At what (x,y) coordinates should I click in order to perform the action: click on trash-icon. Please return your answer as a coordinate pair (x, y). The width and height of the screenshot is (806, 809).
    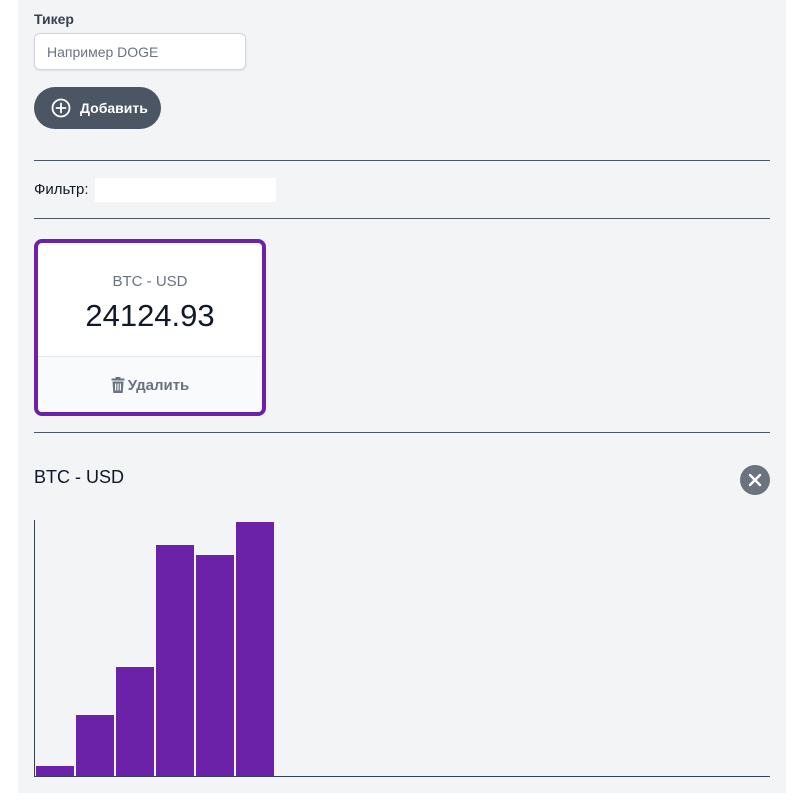
    Looking at the image, I should click on (118, 385).